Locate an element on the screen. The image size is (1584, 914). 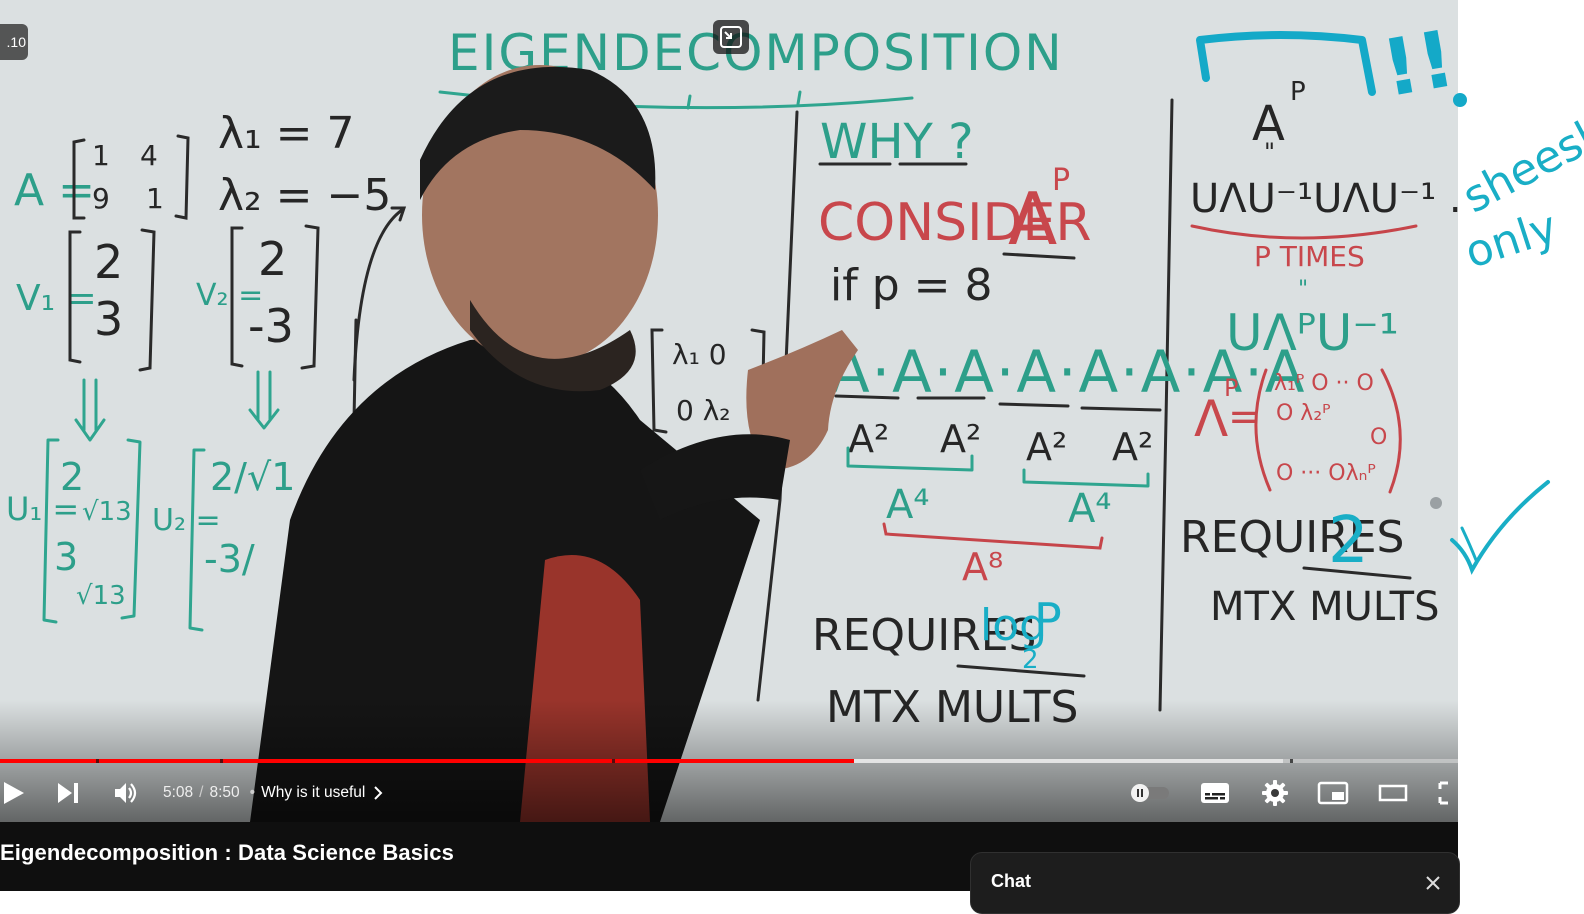
a-squared-3: A² is located at coordinates (1046, 447).